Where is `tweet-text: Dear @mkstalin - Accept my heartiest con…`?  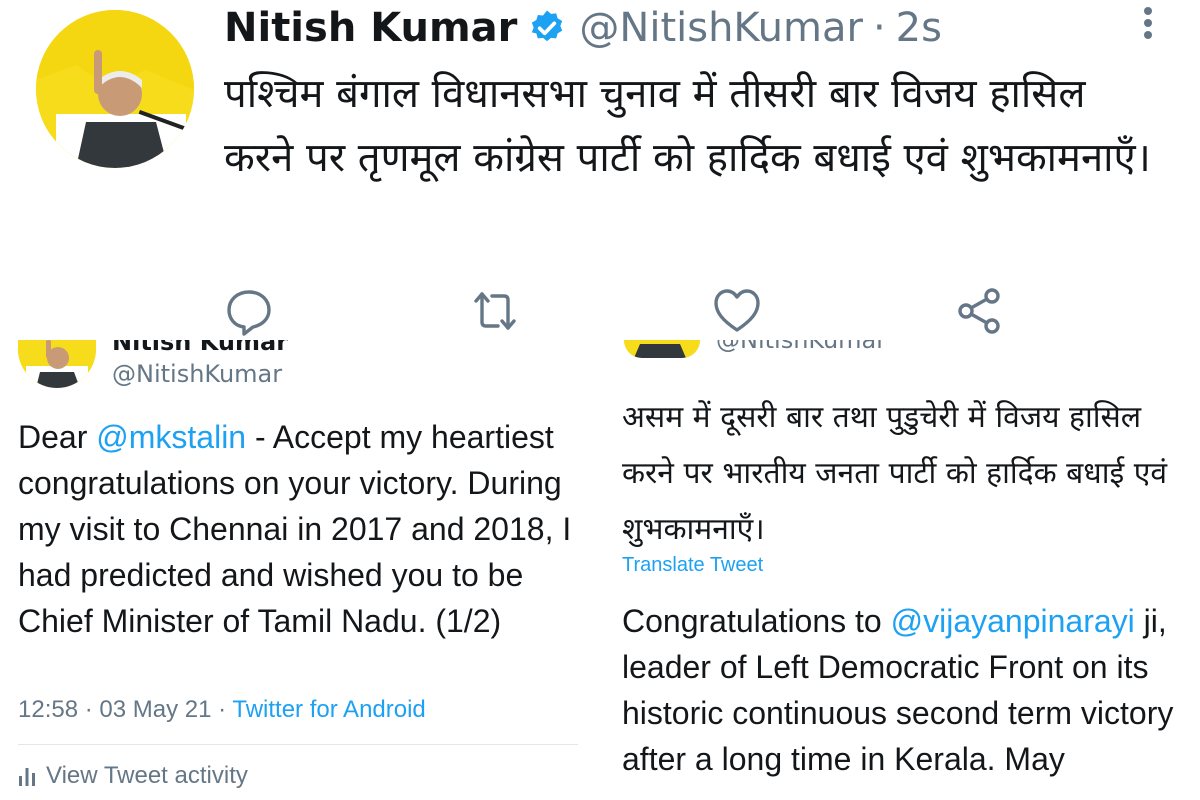
tweet-text: Dear @mkstalin - Accept my heartiest con… is located at coordinates (303, 529).